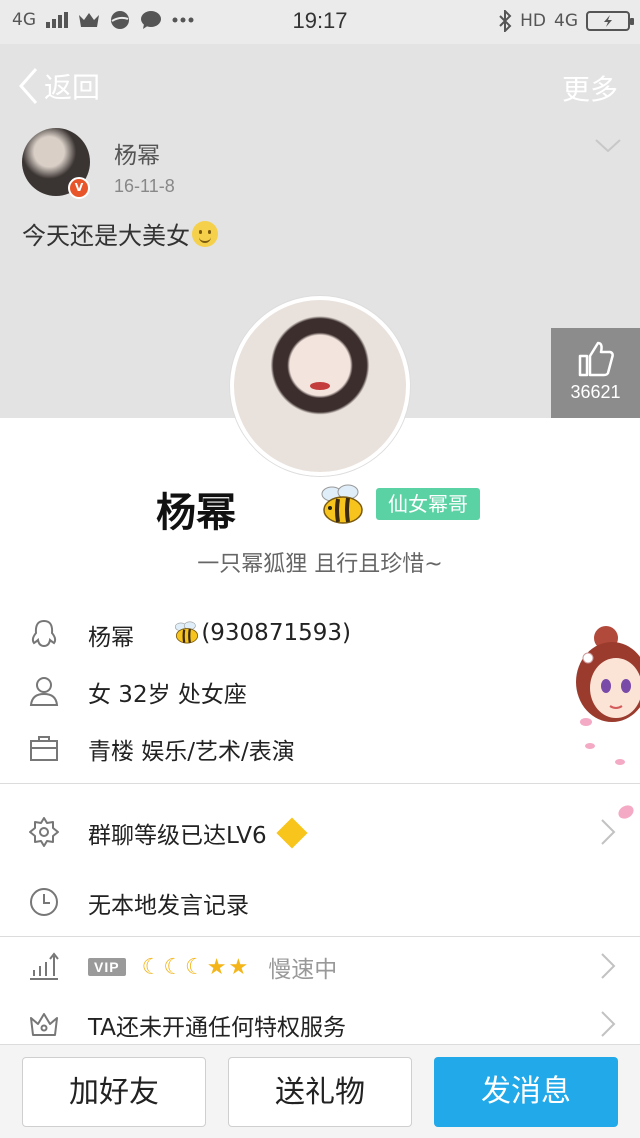 This screenshot has height=1138, width=640. I want to click on profile-name: 杨幂, so click(196, 513).